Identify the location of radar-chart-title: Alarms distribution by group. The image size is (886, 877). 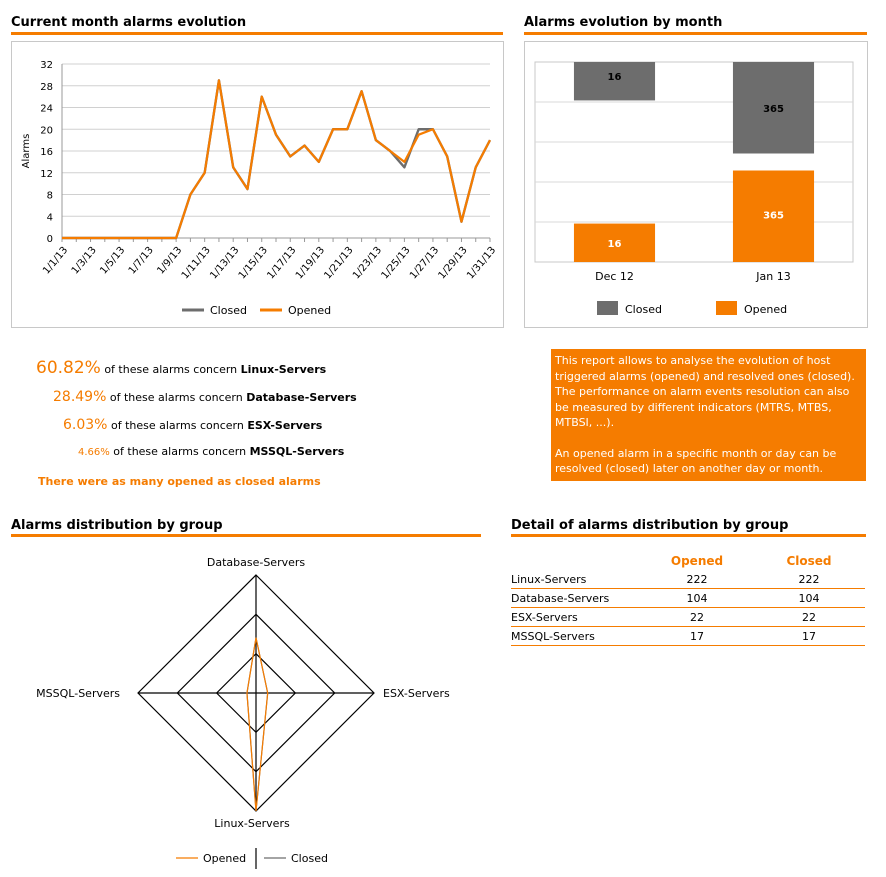
(117, 525).